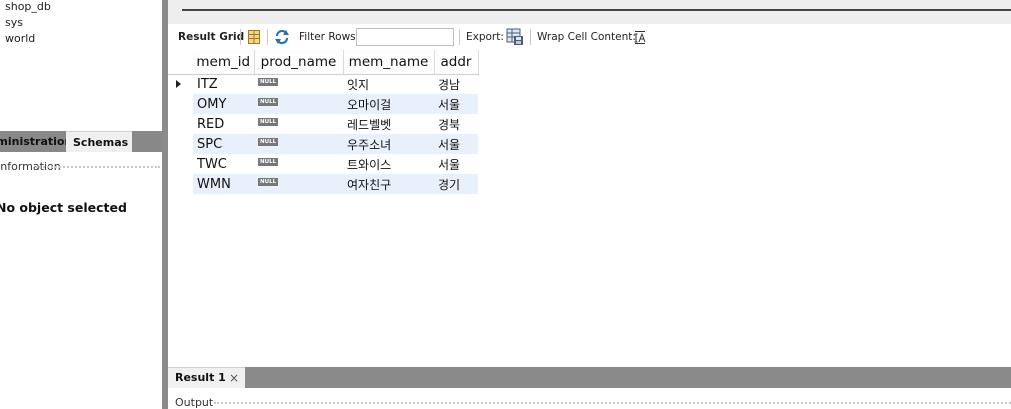 Image resolution: width=1011 pixels, height=409 pixels. I want to click on schema-item-world: world, so click(20, 38).